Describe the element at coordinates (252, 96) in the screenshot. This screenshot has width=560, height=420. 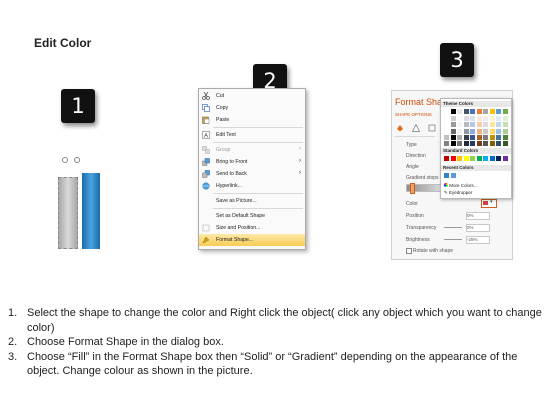
I see `menu-item-cut: Cut` at that location.